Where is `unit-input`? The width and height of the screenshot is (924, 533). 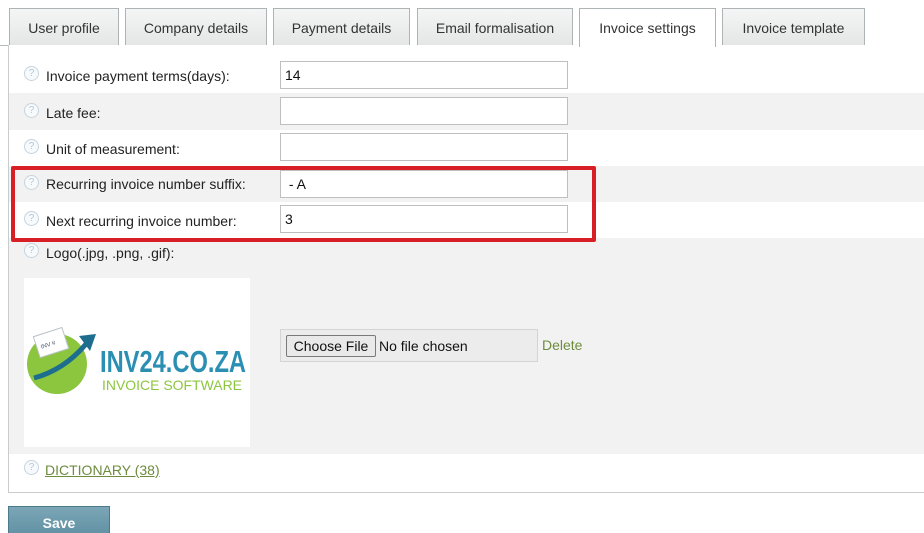
unit-input is located at coordinates (424, 147).